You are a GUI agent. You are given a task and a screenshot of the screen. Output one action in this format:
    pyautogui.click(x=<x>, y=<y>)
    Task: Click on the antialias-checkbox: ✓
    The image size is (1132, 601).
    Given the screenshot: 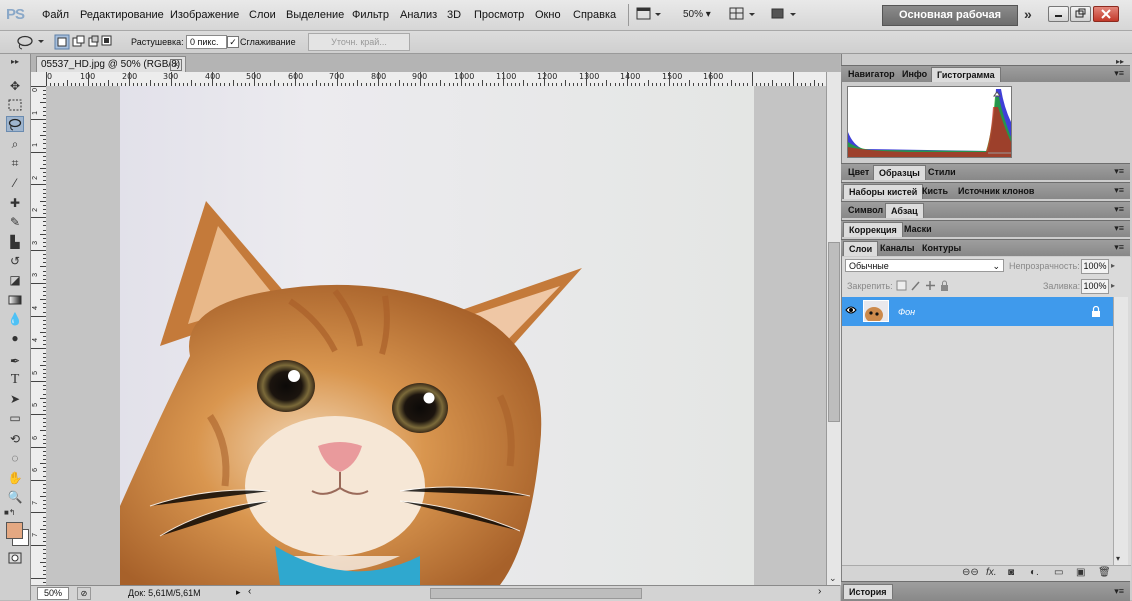 What is the action you would take?
    pyautogui.click(x=233, y=42)
    